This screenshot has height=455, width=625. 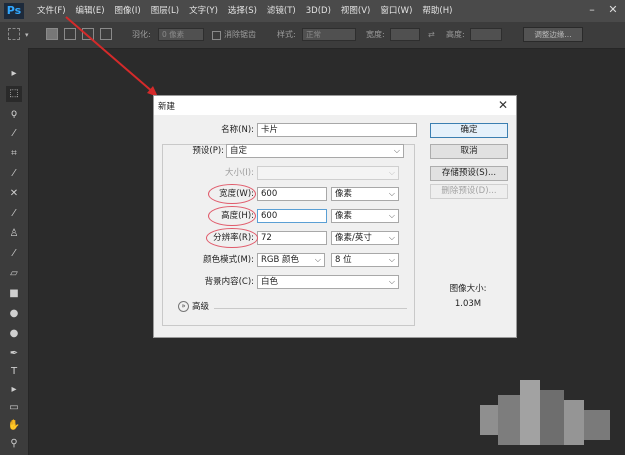 I want to click on name-label: 名称(N):, so click(x=237, y=130).